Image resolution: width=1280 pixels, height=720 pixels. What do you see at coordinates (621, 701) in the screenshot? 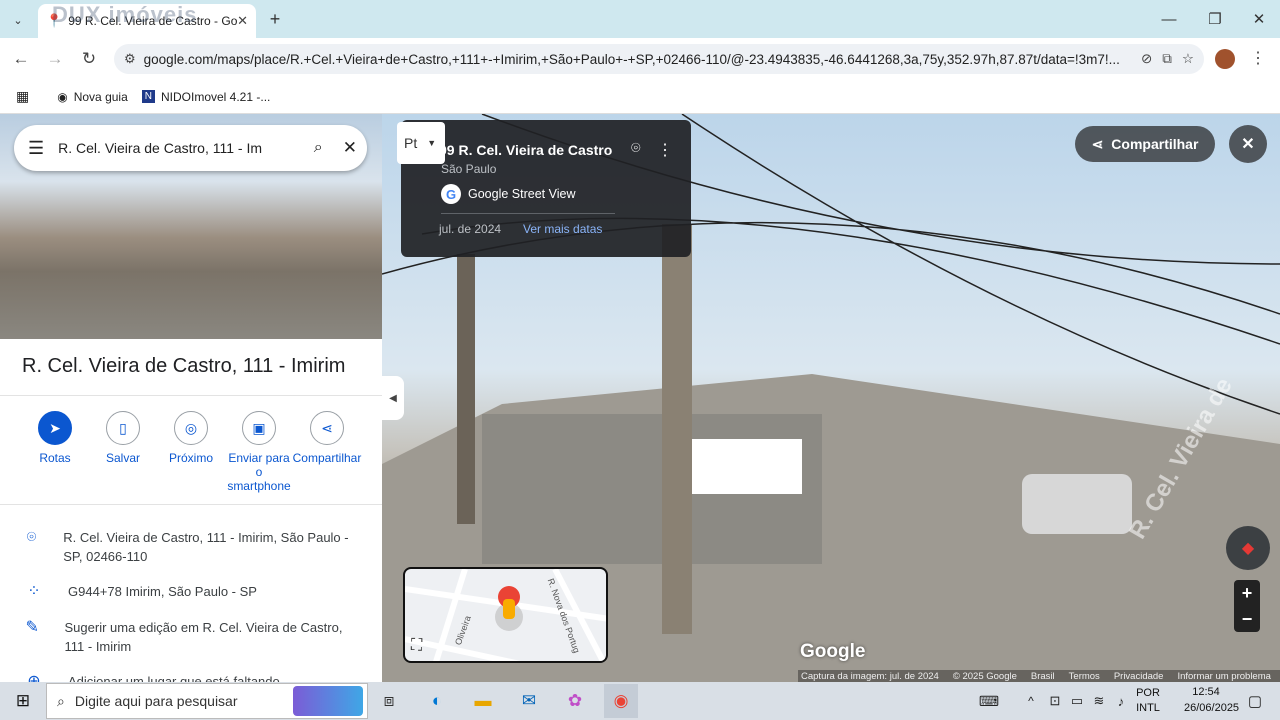
I see `chrome-icon: ◉` at bounding box center [621, 701].